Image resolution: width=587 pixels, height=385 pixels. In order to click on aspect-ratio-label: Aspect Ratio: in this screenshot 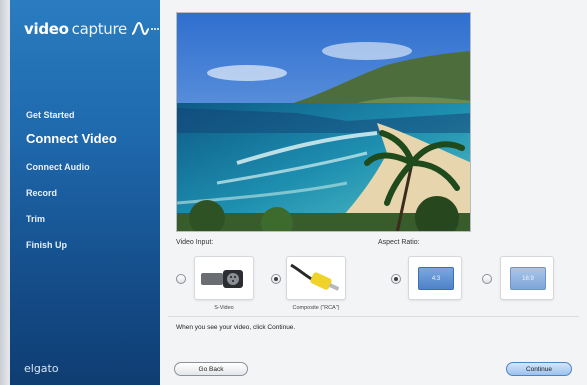, I will do `click(399, 242)`.